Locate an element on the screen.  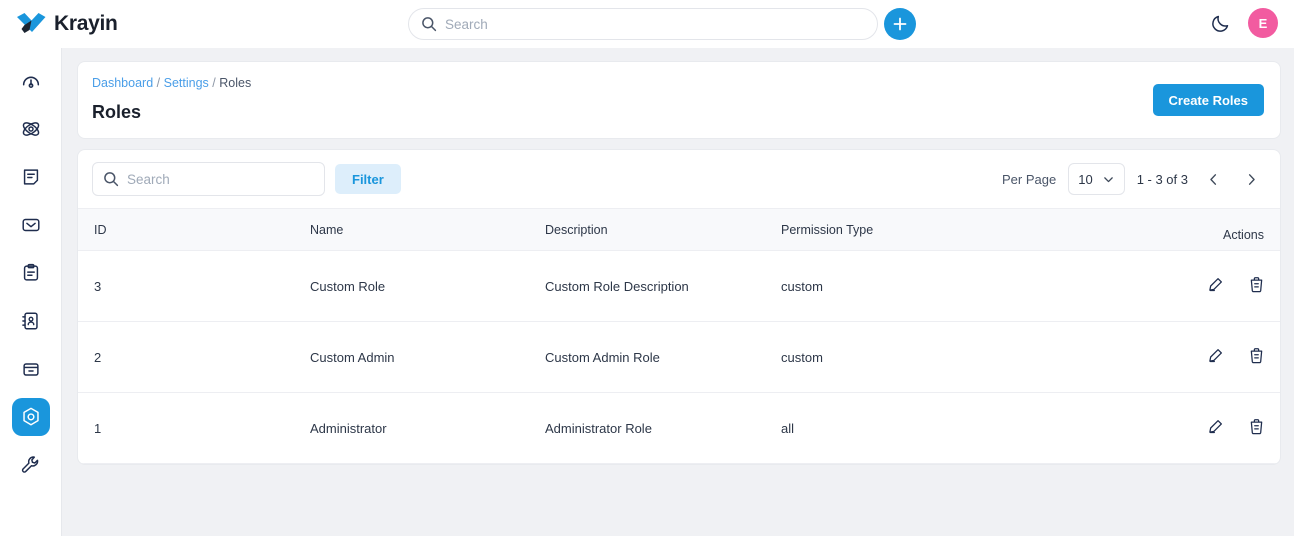
cell-id: 3 is located at coordinates (194, 286).